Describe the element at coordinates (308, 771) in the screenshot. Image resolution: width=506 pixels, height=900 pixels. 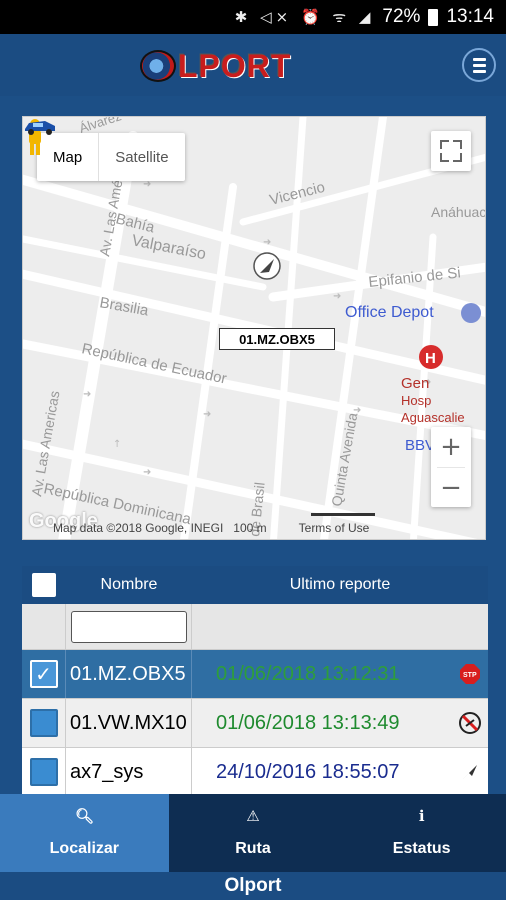
I see `row-last-report: 24/10/2016 18:55:07` at that location.